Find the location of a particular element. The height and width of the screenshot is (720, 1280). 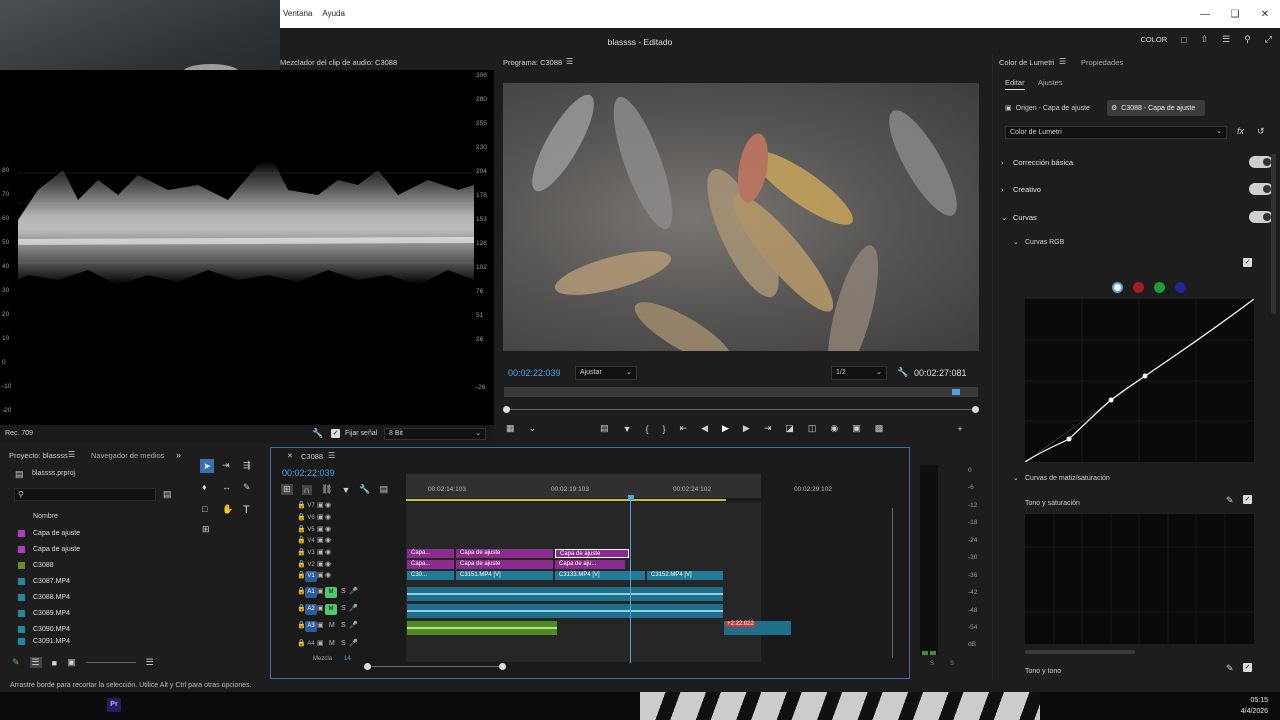

close-tab-icon: ✕ is located at coordinates (290, 456).